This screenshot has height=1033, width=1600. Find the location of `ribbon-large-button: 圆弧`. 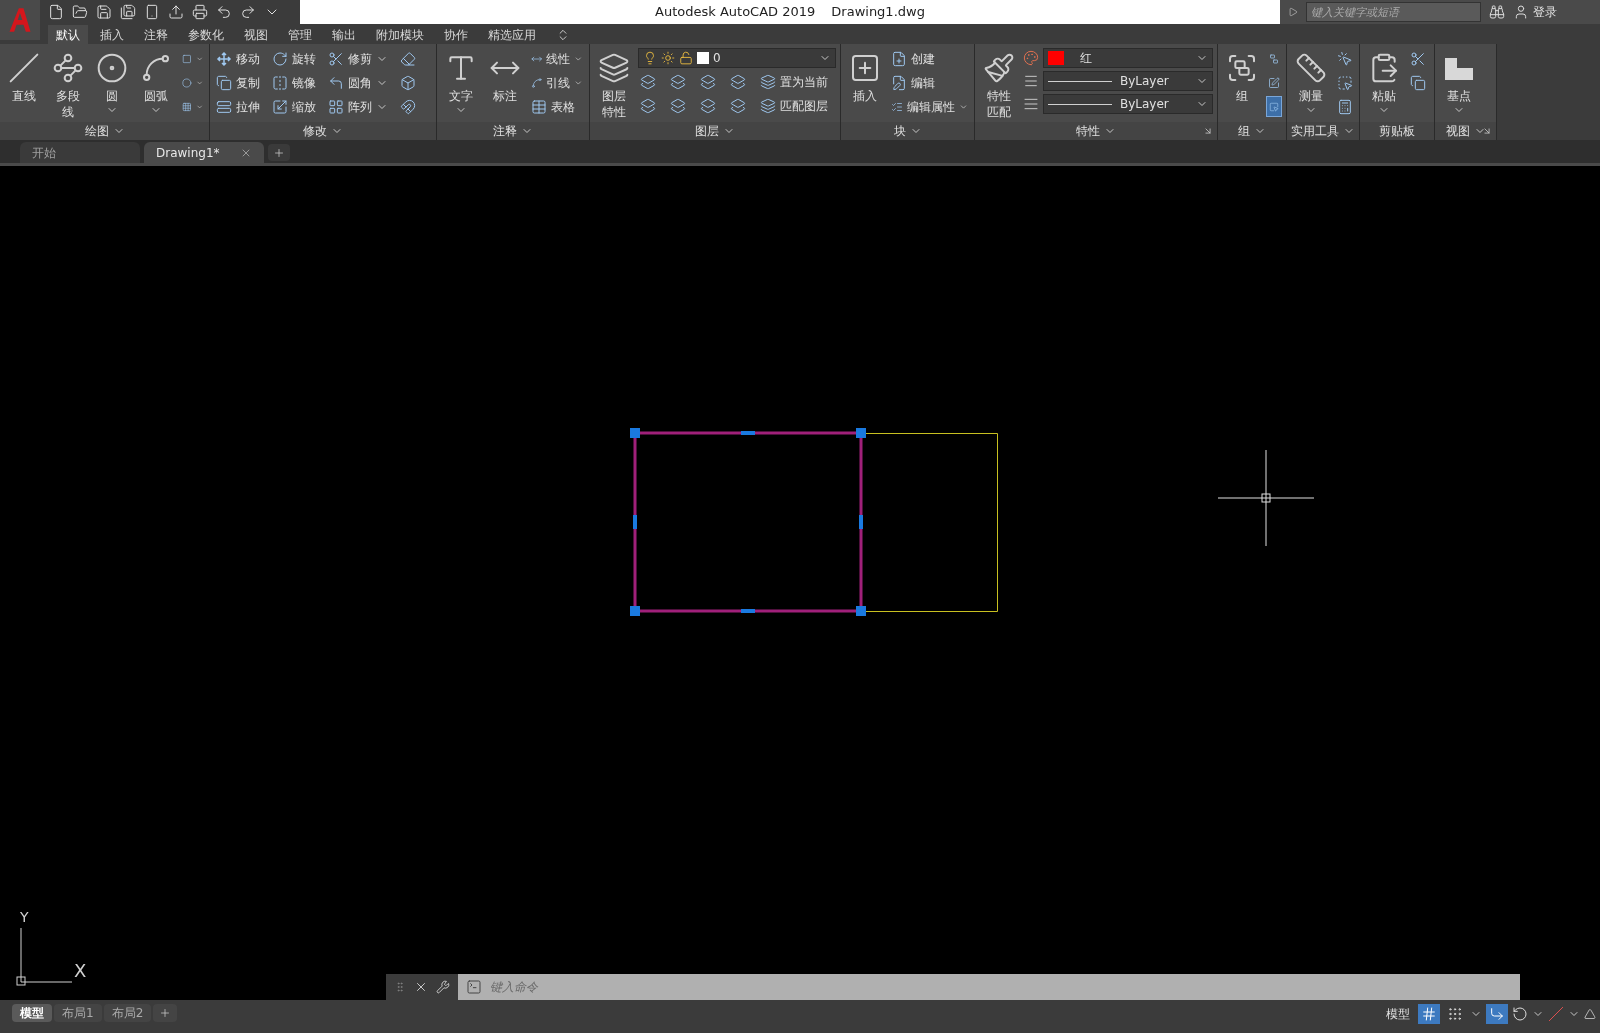

ribbon-large-button: 圆弧 is located at coordinates (156, 85).